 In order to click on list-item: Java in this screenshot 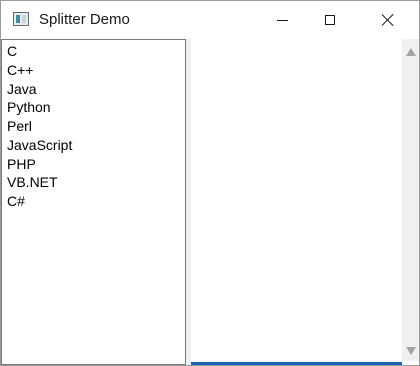, I will do `click(96, 89)`.